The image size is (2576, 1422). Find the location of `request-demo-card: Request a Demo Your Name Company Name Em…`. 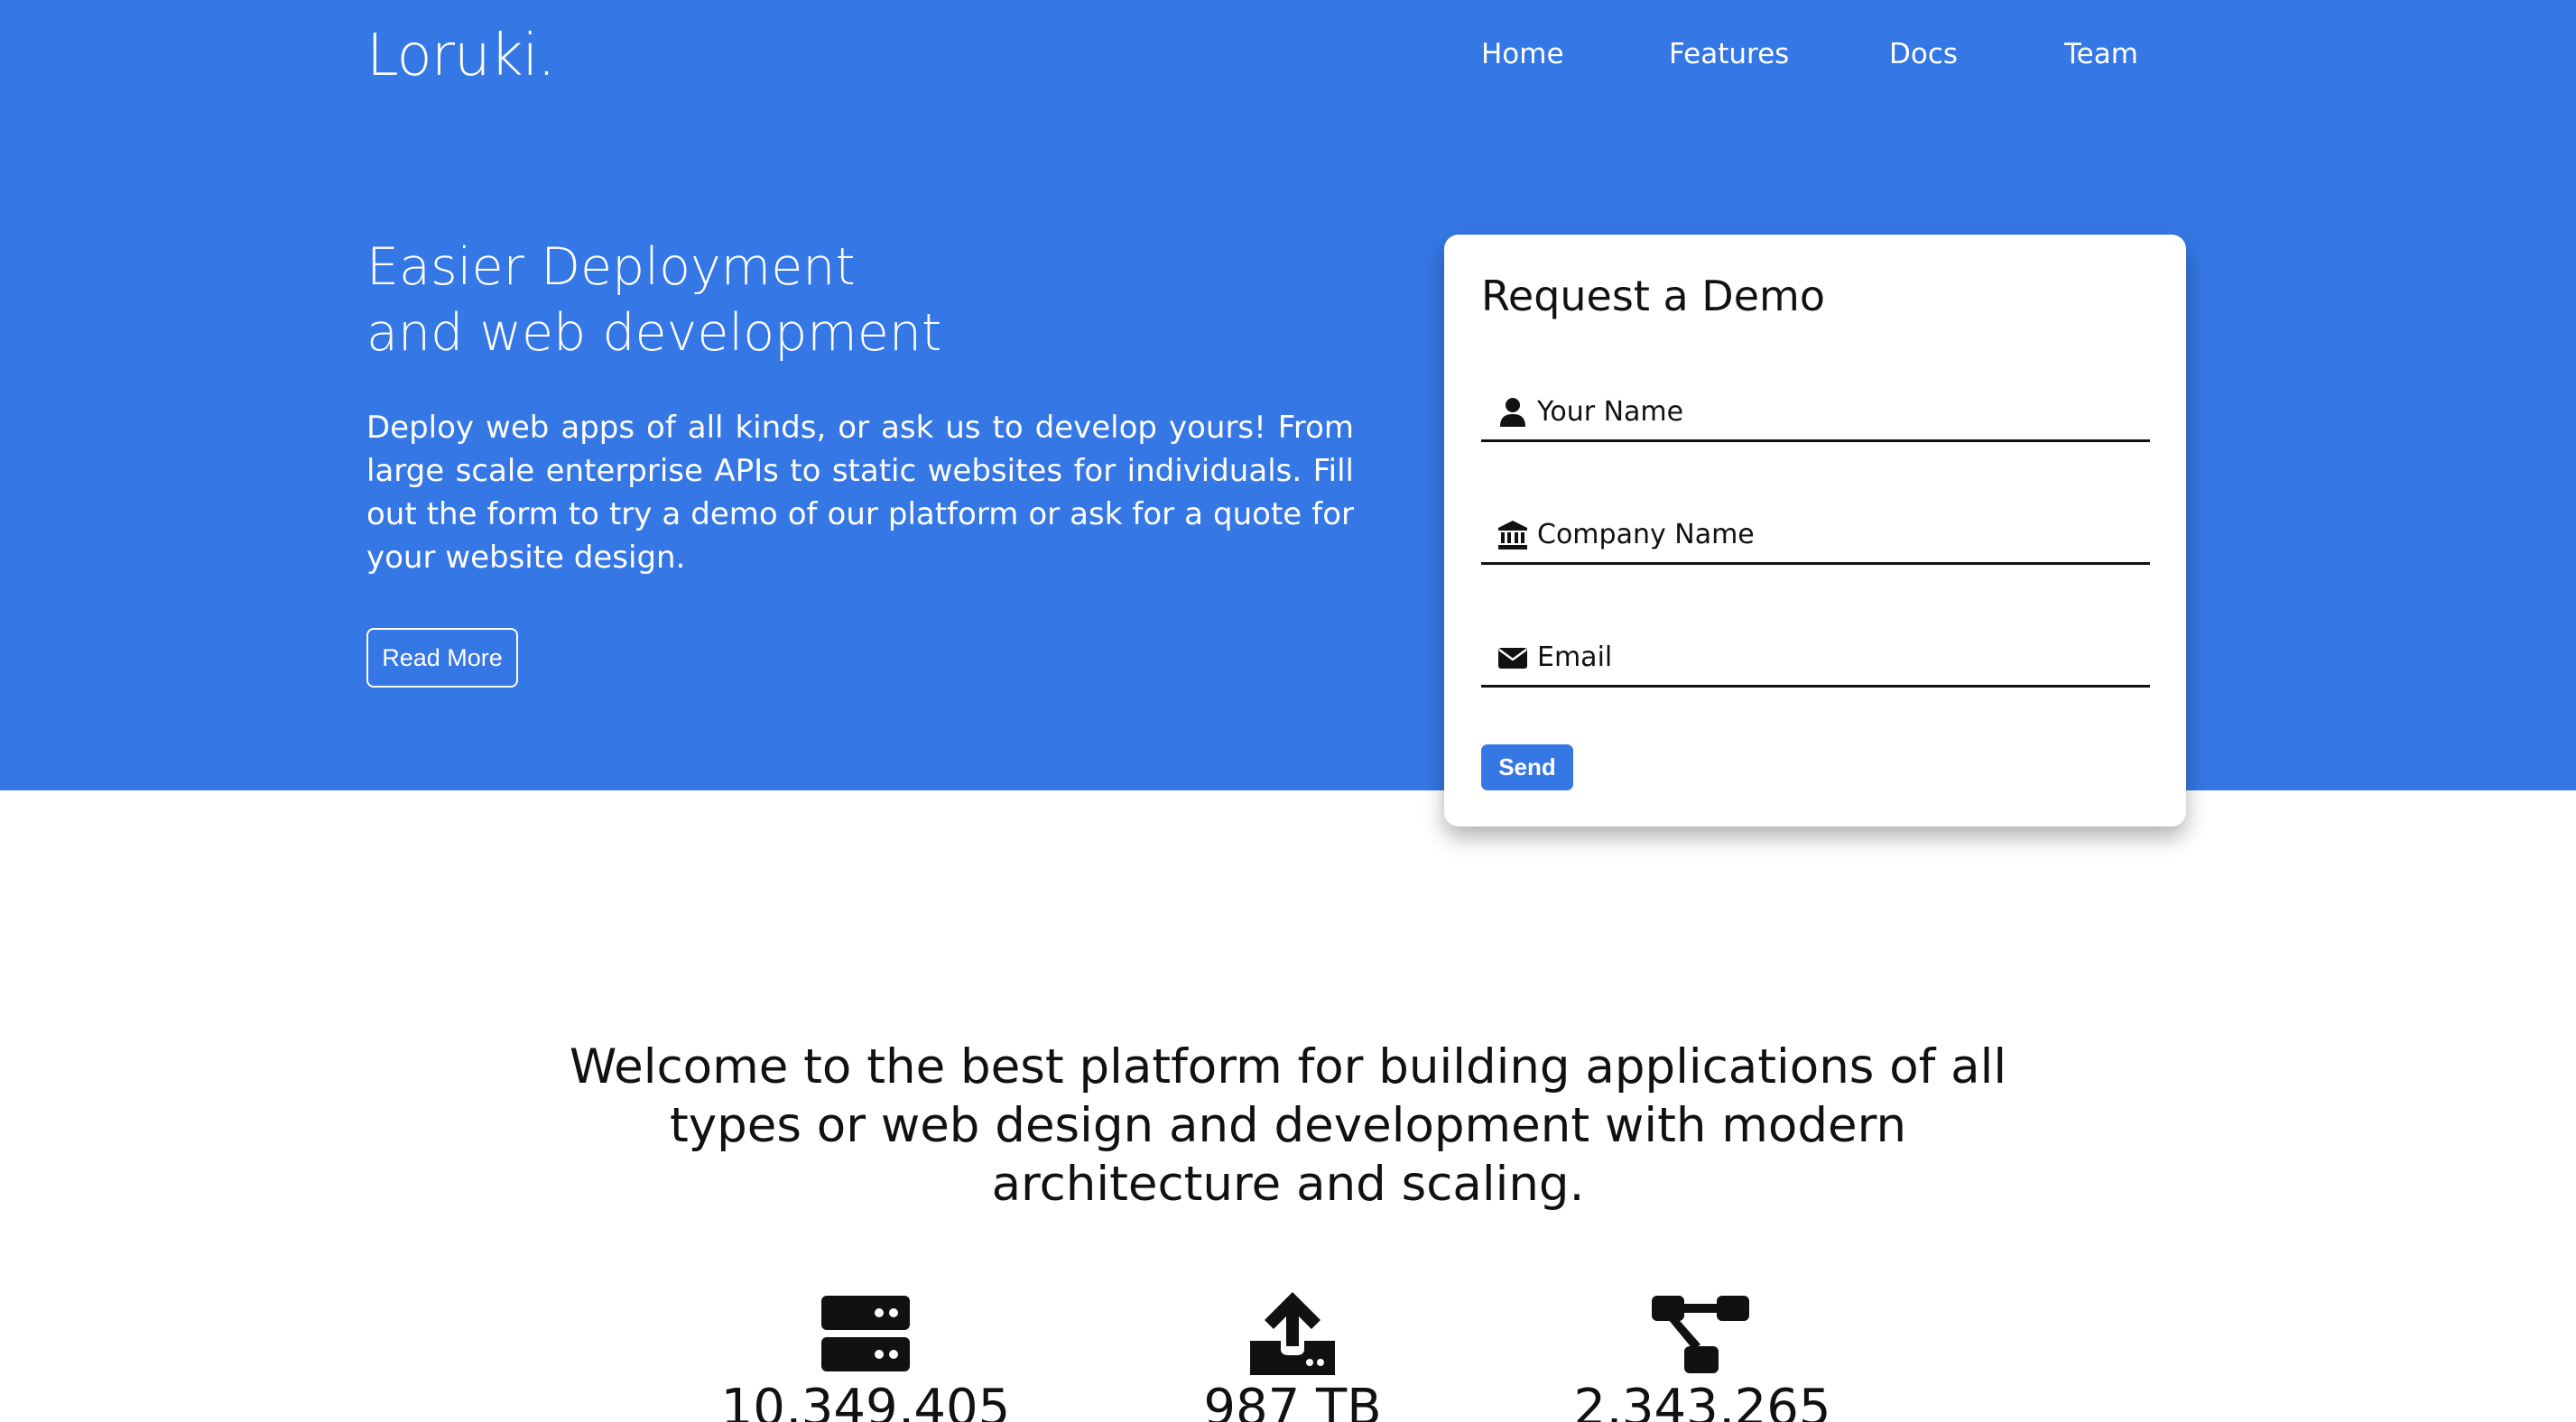

request-demo-card: Request a Demo Your Name Company Name Em… is located at coordinates (1815, 530).